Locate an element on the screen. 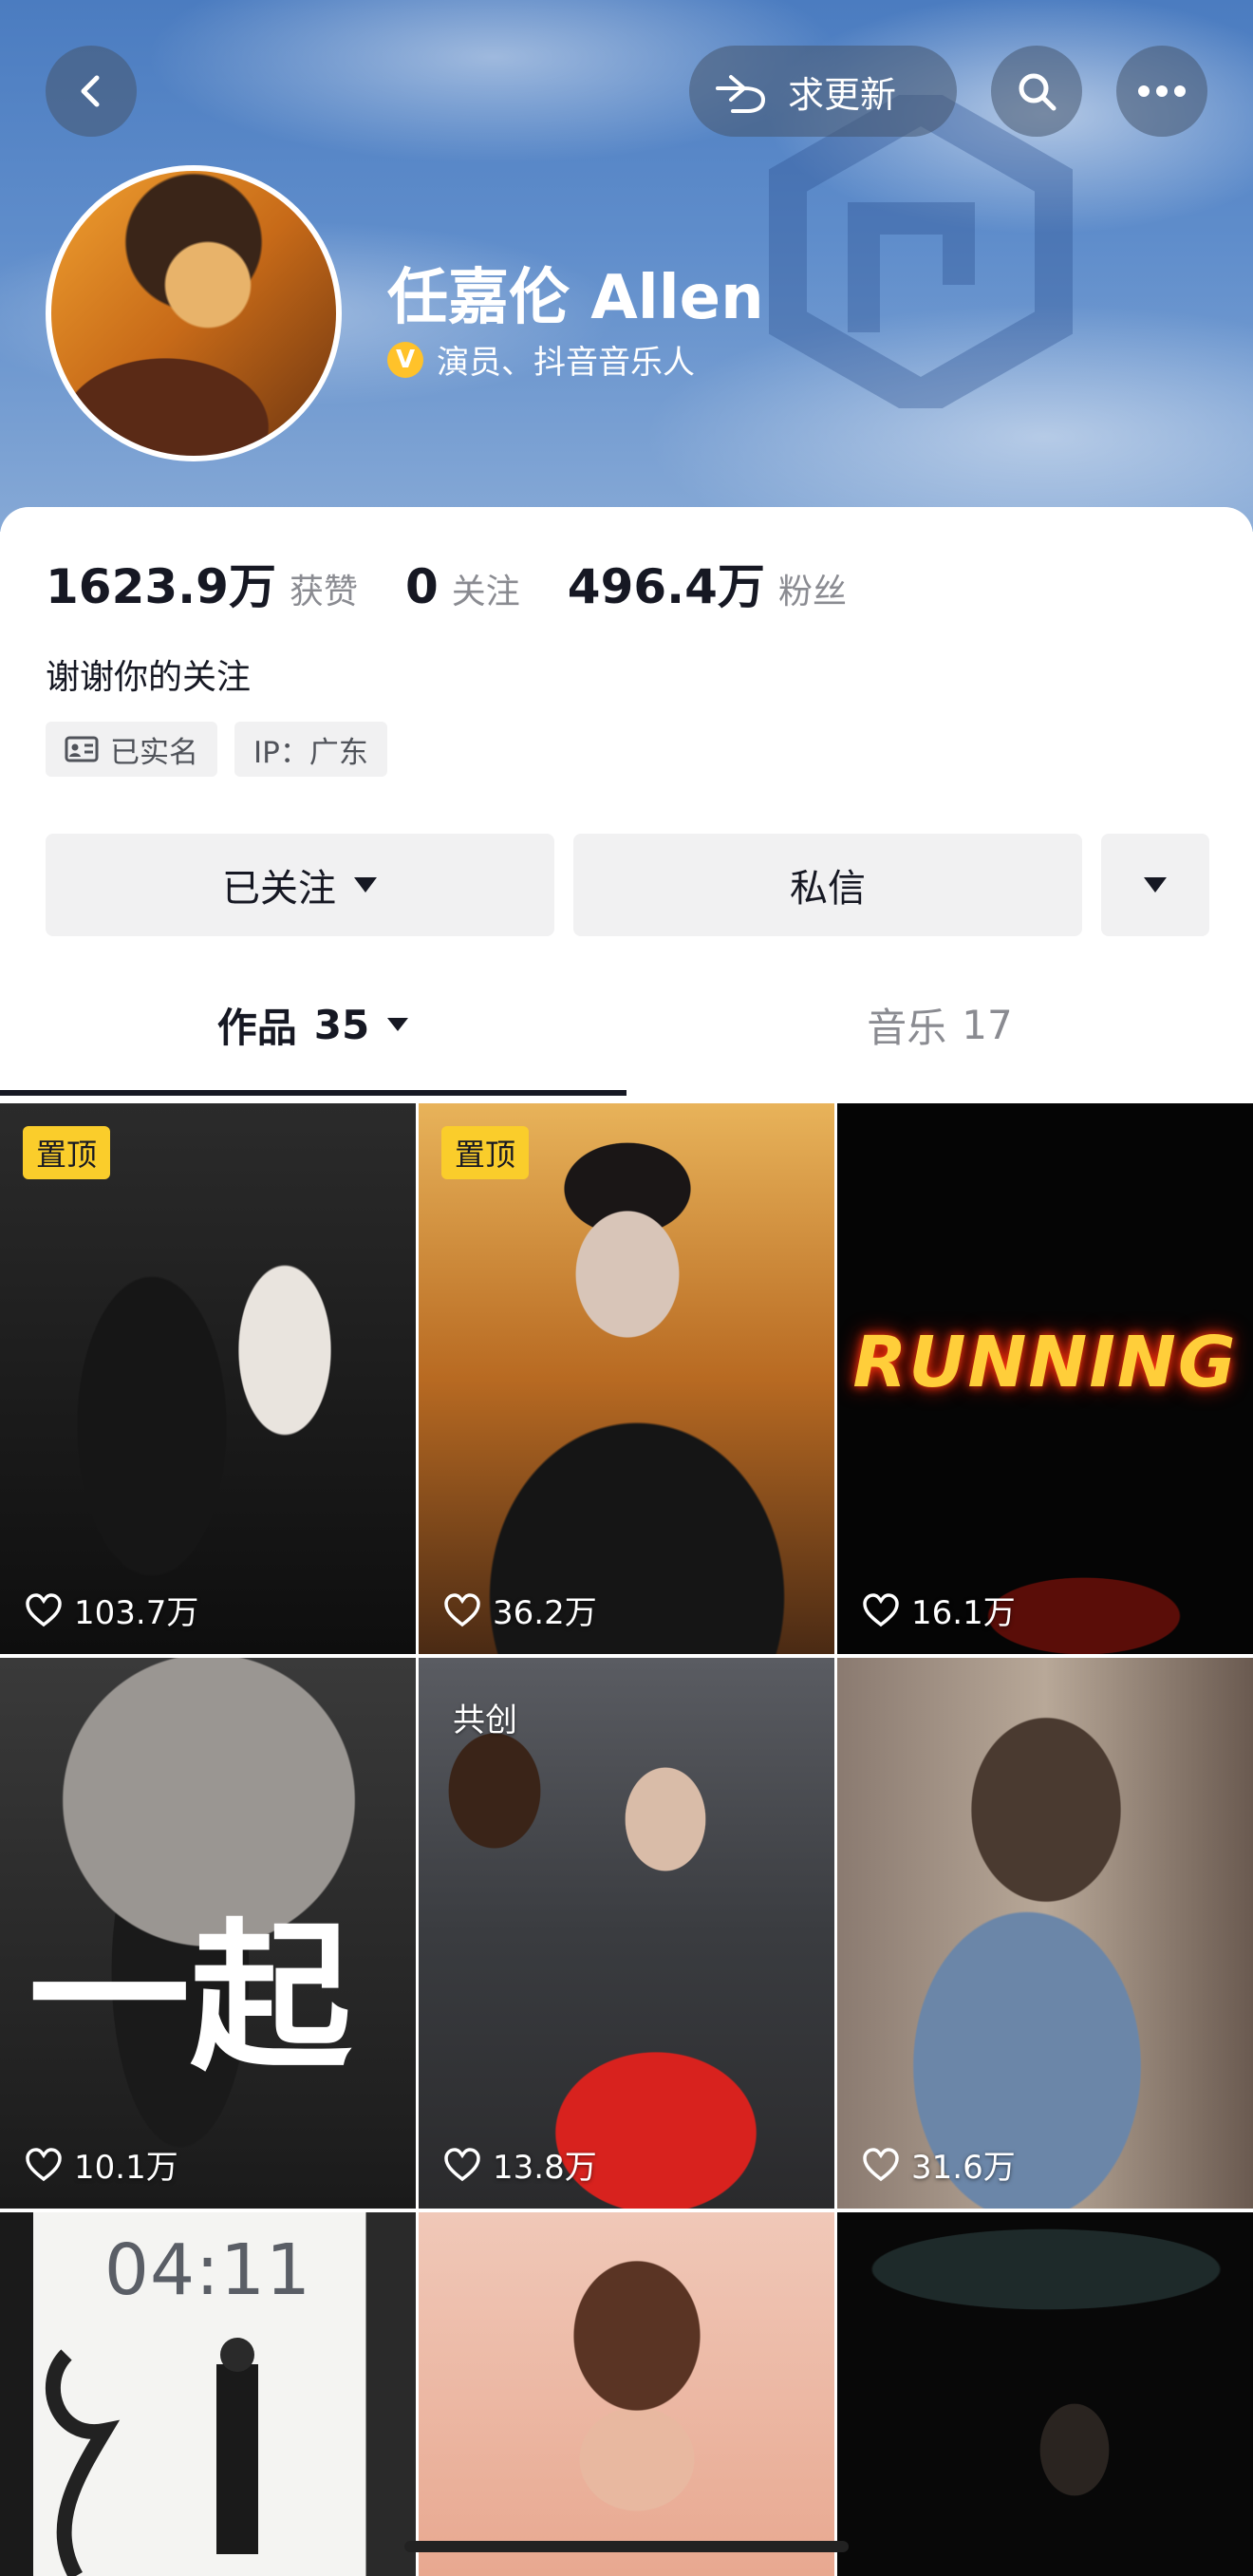  tab-music: 音乐 17 is located at coordinates (939, 1024).